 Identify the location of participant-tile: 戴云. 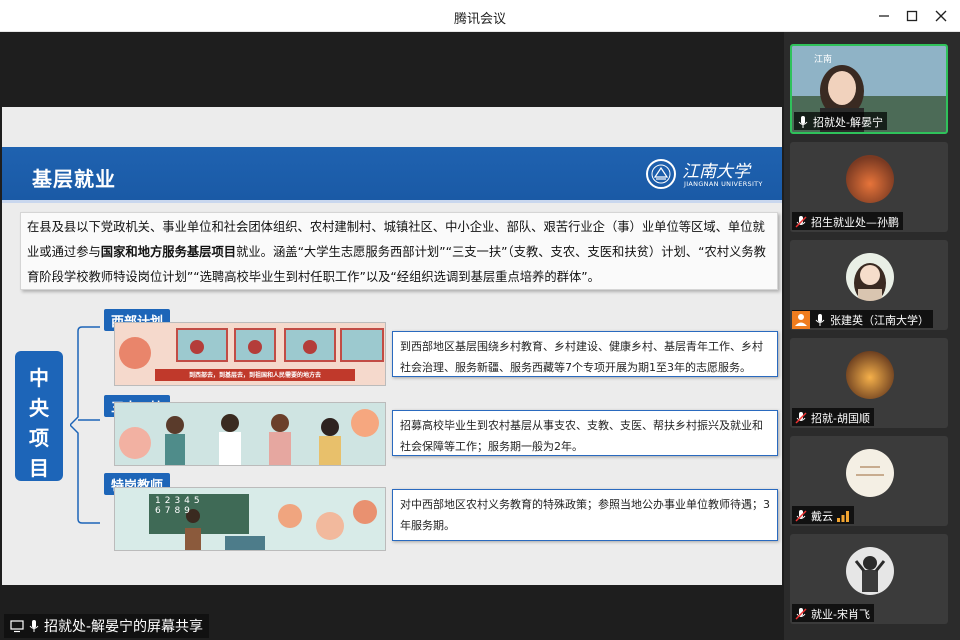
(869, 481).